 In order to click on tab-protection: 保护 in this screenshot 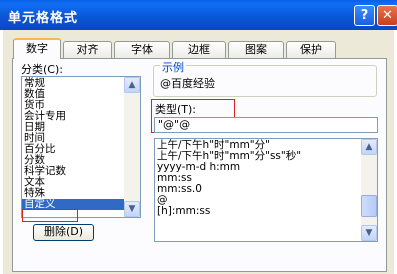, I will do `click(311, 49)`.